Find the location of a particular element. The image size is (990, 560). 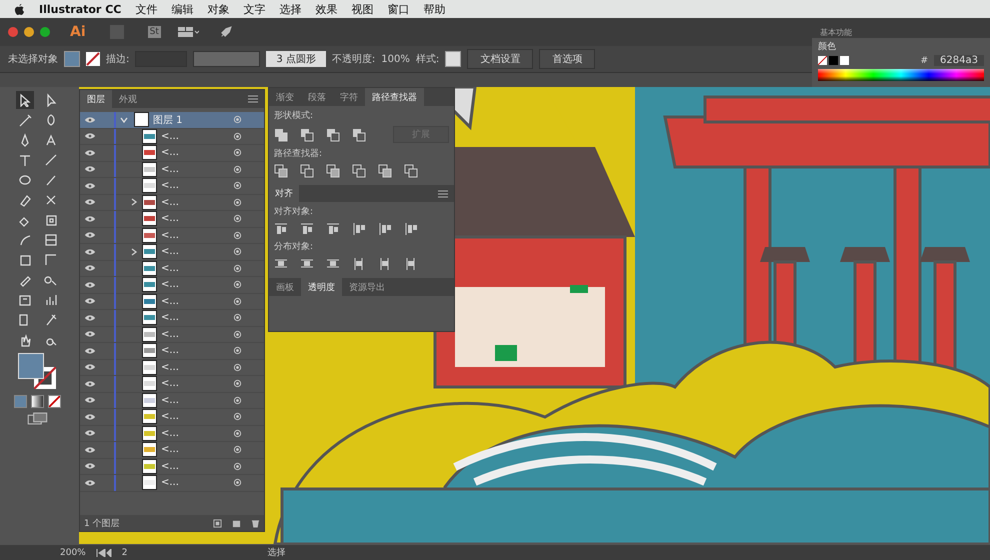

arrange-documents-icon is located at coordinates (187, 32).